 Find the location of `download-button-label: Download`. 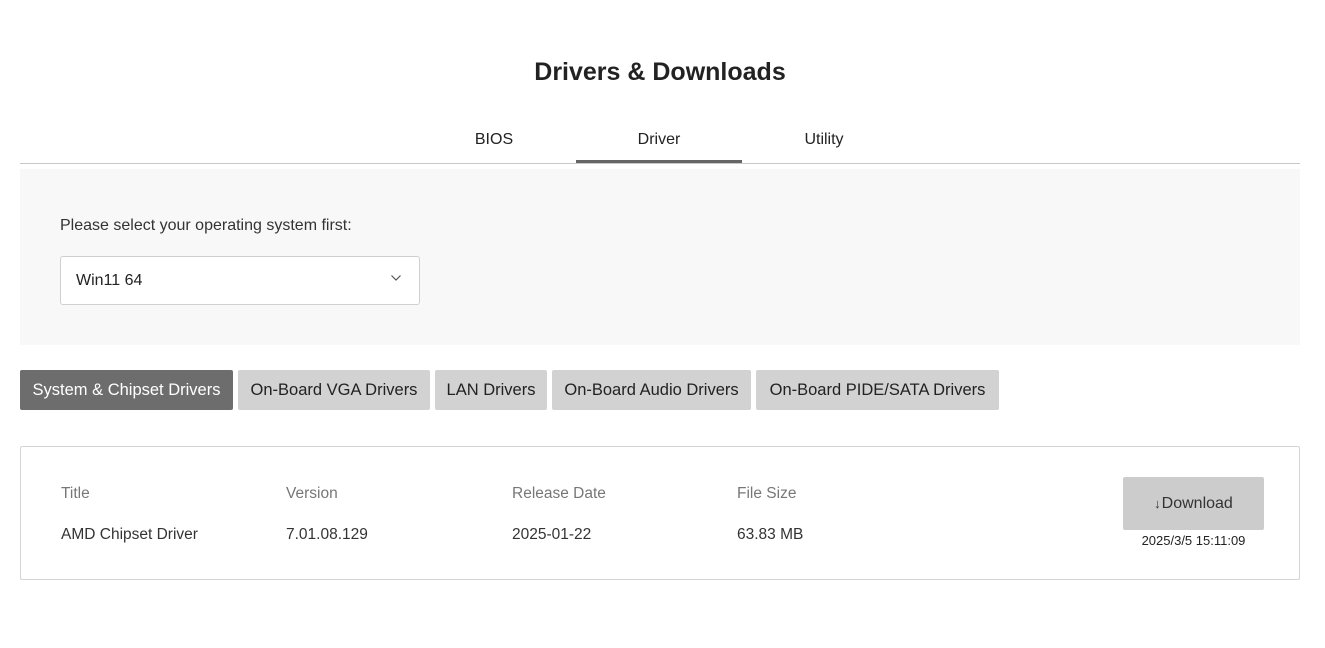

download-button-label: Download is located at coordinates (1197, 503).